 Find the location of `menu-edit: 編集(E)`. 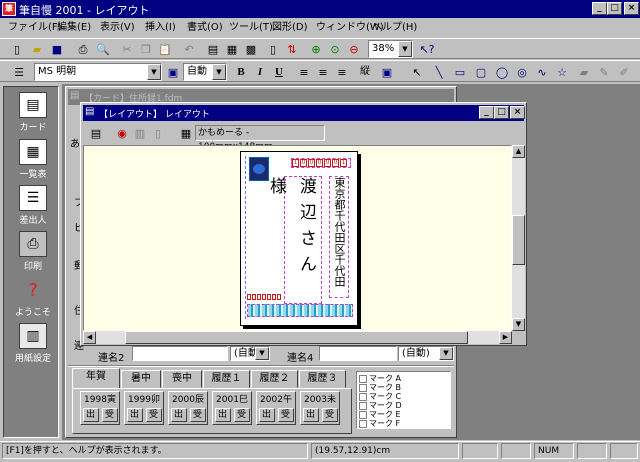

menu-edit: 編集(E) is located at coordinates (74, 28).